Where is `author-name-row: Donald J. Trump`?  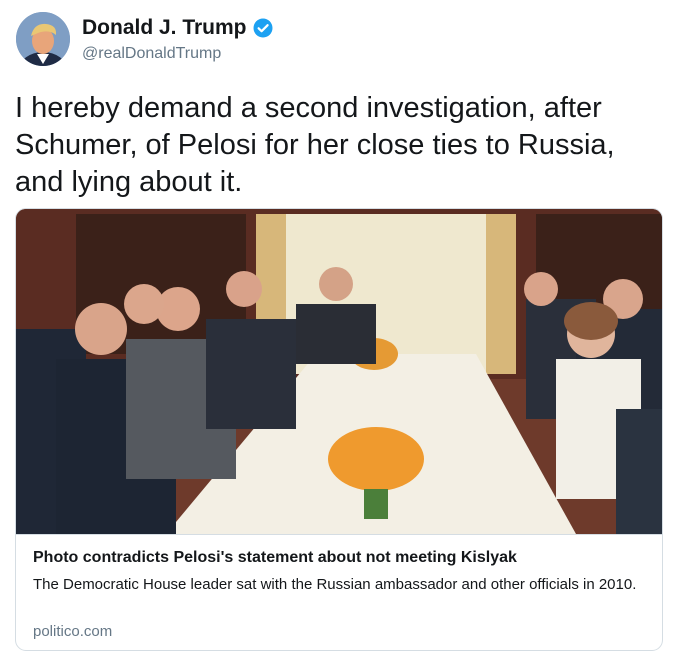
author-name-row: Donald J. Trump is located at coordinates (177, 28).